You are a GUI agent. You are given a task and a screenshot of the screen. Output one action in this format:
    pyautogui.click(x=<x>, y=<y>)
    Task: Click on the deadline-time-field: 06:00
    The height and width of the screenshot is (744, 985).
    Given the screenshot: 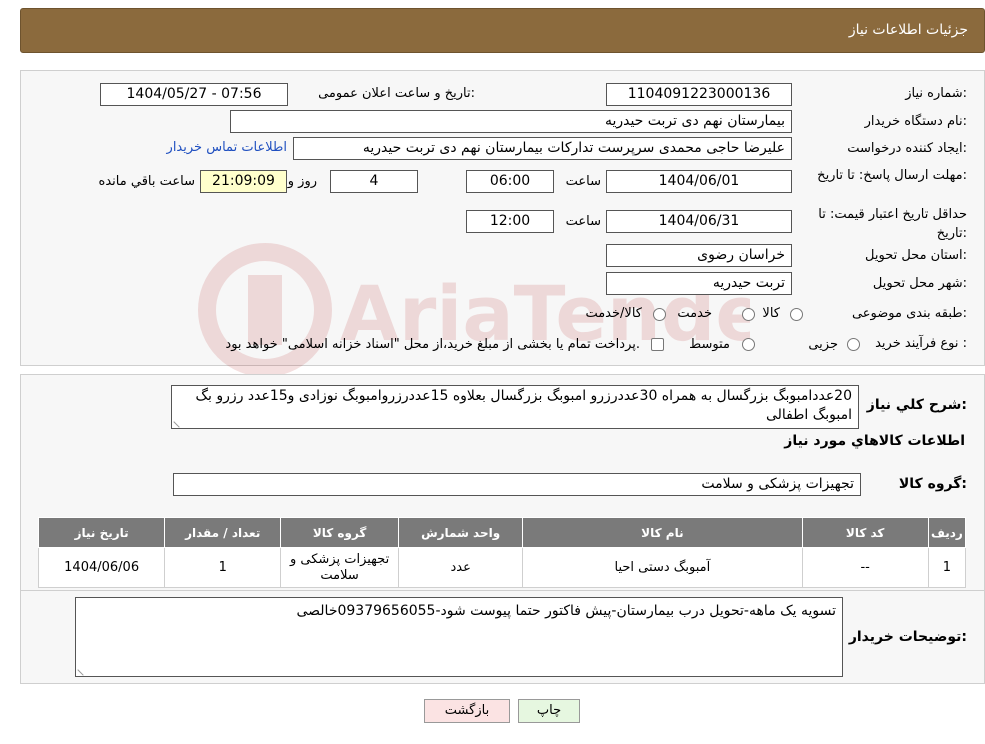 What is the action you would take?
    pyautogui.click(x=510, y=181)
    